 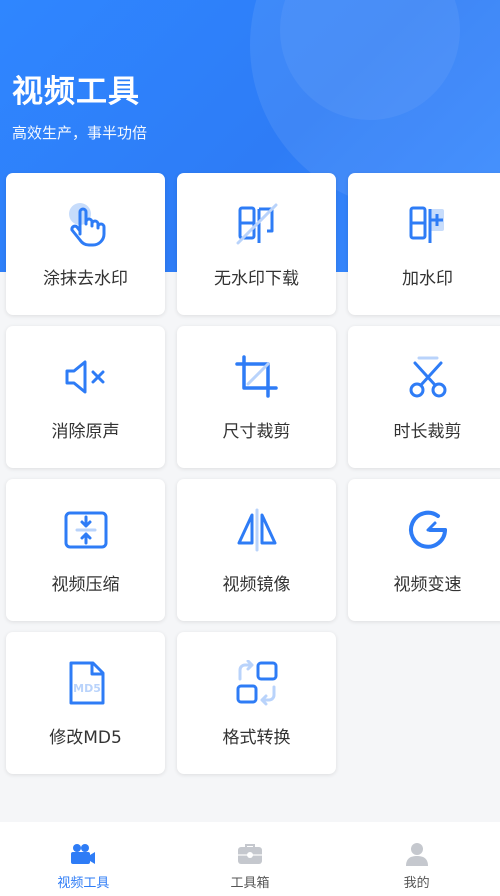 I want to click on speed-gauge-icon, so click(x=428, y=530).